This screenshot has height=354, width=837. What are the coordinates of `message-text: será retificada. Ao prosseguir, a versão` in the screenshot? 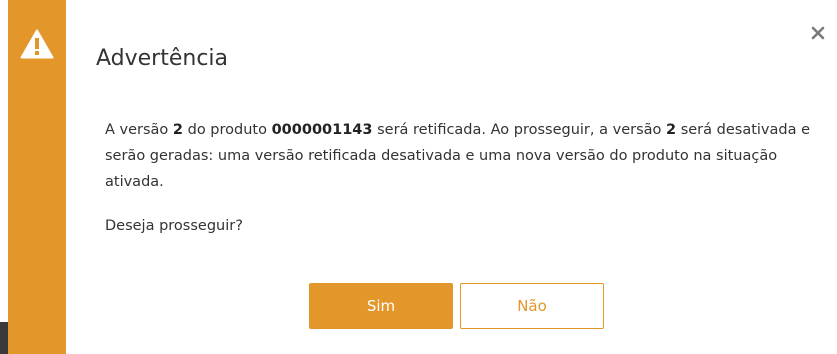 It's located at (519, 130).